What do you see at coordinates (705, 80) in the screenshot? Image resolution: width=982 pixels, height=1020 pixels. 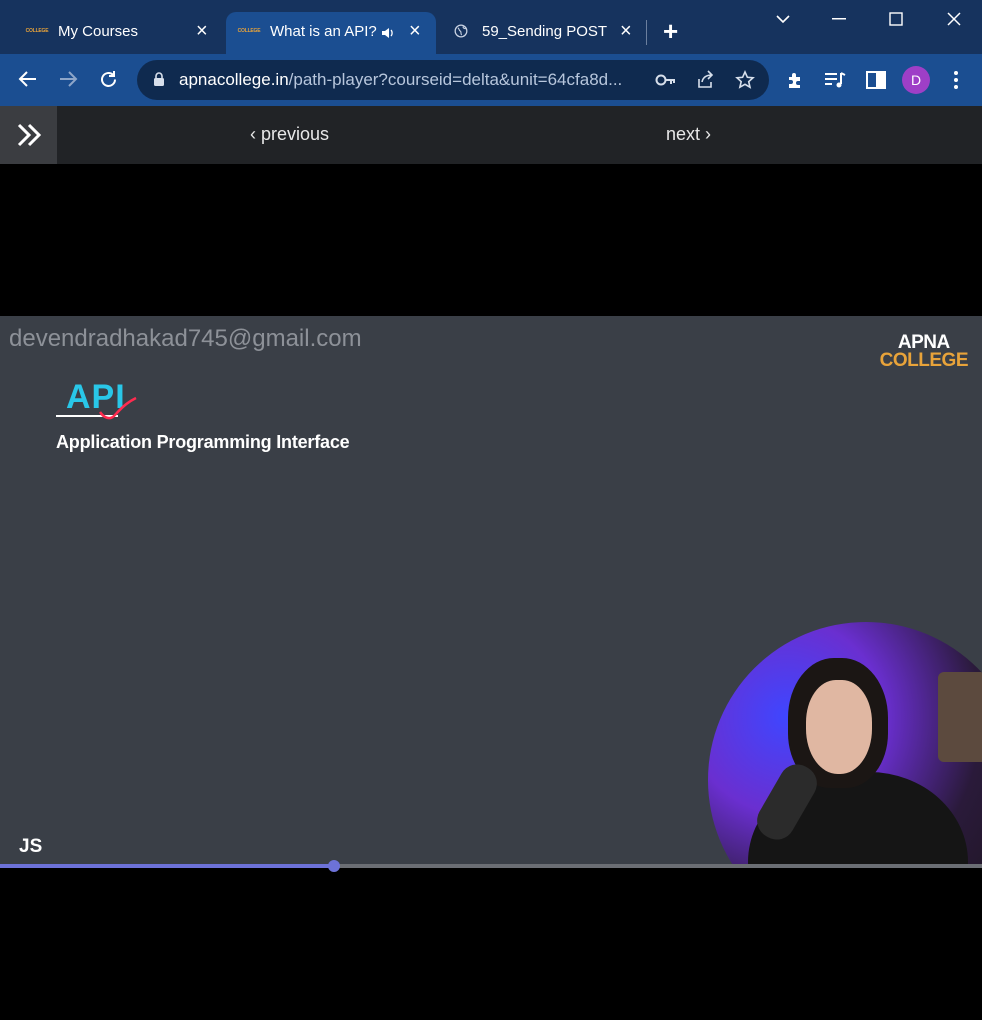 I see `share-icon` at bounding box center [705, 80].